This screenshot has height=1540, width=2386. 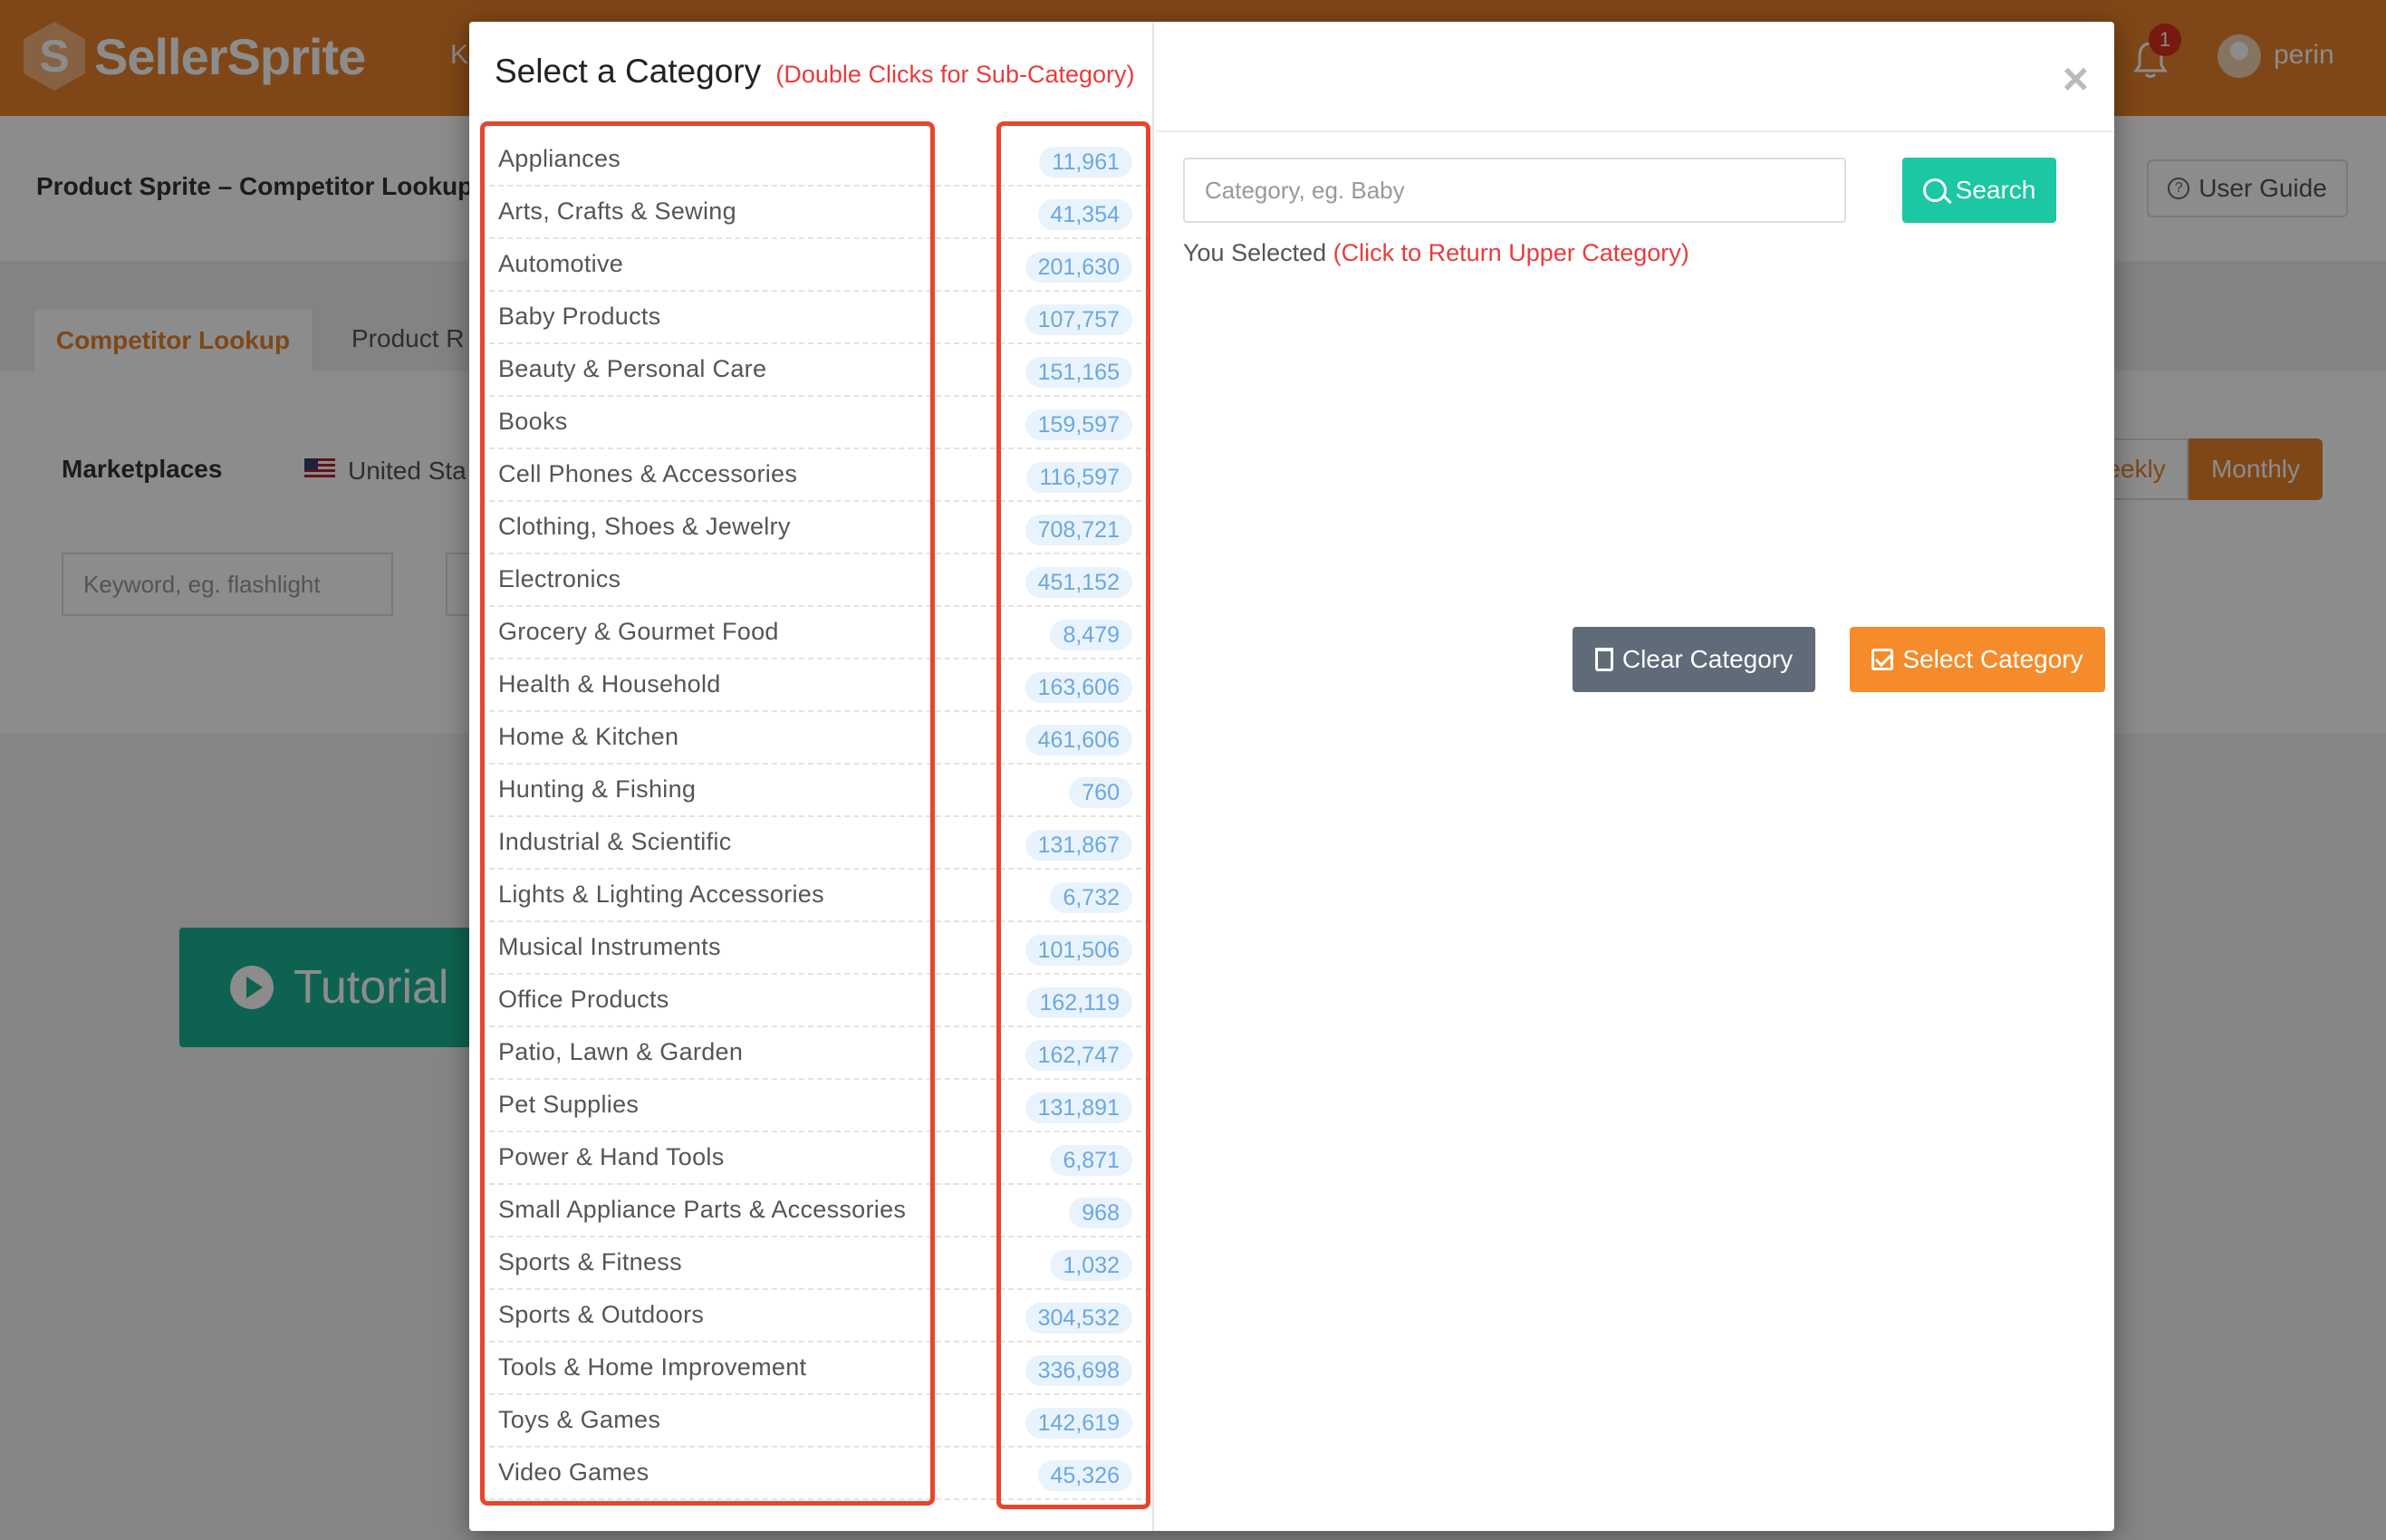 What do you see at coordinates (638, 632) in the screenshot?
I see `category-name: Grocery & Gourmet Food` at bounding box center [638, 632].